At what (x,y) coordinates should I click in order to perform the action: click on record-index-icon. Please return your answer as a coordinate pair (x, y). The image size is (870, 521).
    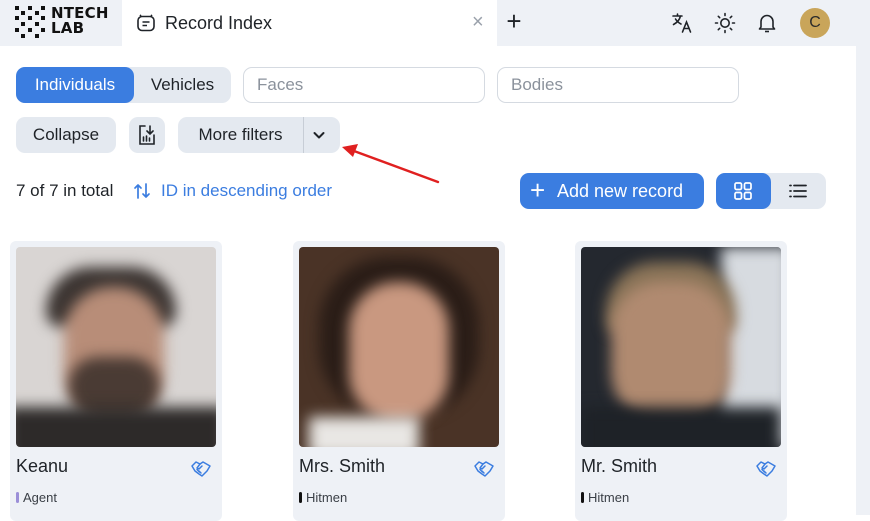
    Looking at the image, I should click on (146, 23).